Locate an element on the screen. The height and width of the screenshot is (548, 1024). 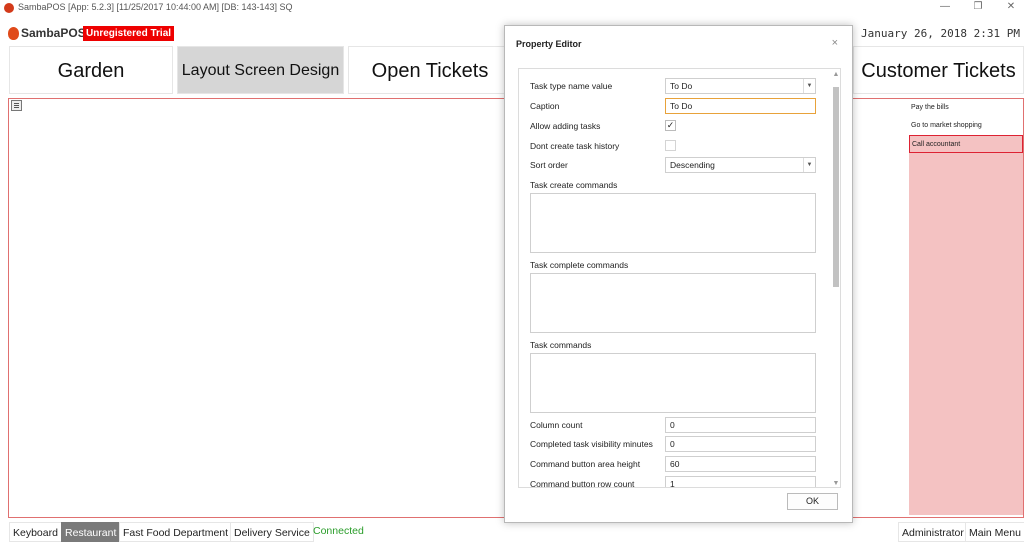
scroll-thumb is located at coordinates (836, 187).